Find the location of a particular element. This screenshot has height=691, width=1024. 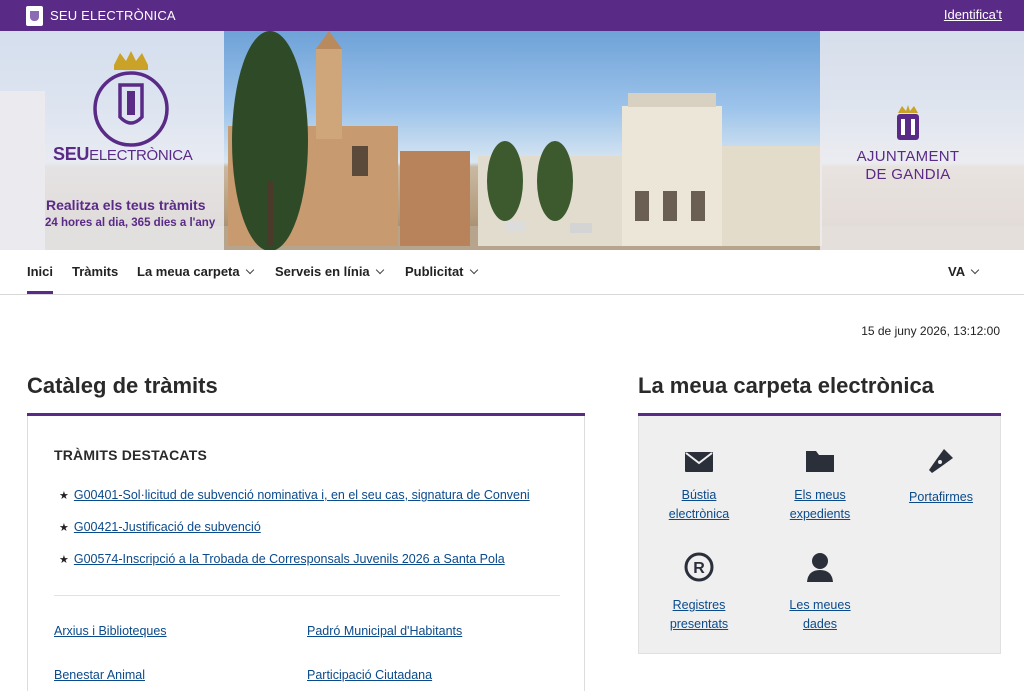

seu-logo-text: SEUELECTRÒNICA is located at coordinates (123, 154).